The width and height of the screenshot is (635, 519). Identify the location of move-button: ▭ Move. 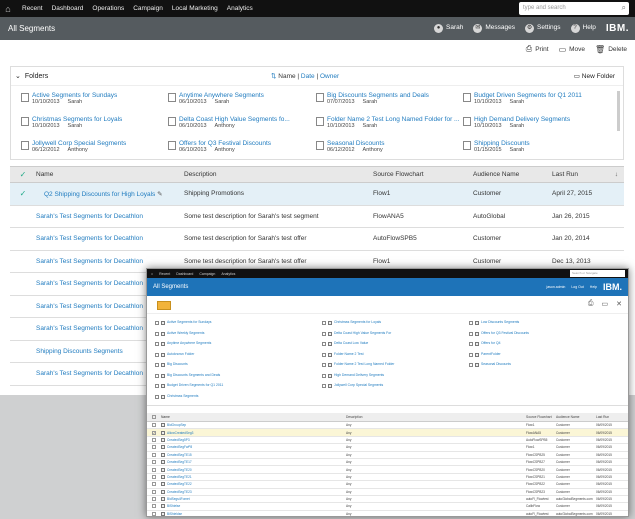
(572, 49).